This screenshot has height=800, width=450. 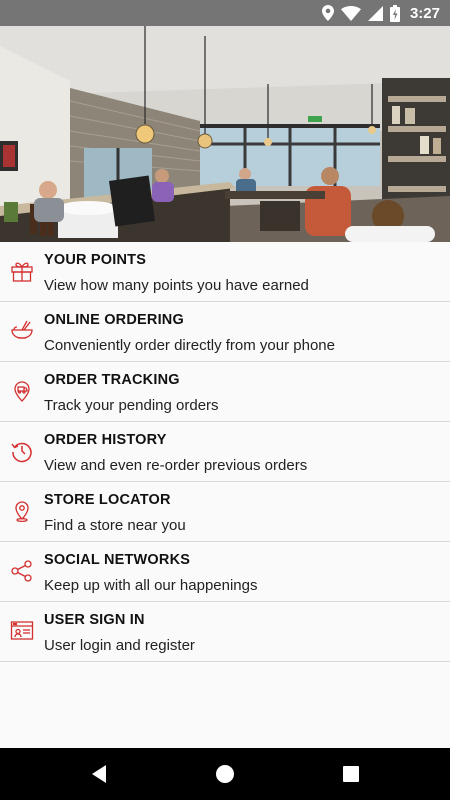 I want to click on map-pin-icon, so click(x=22, y=391).